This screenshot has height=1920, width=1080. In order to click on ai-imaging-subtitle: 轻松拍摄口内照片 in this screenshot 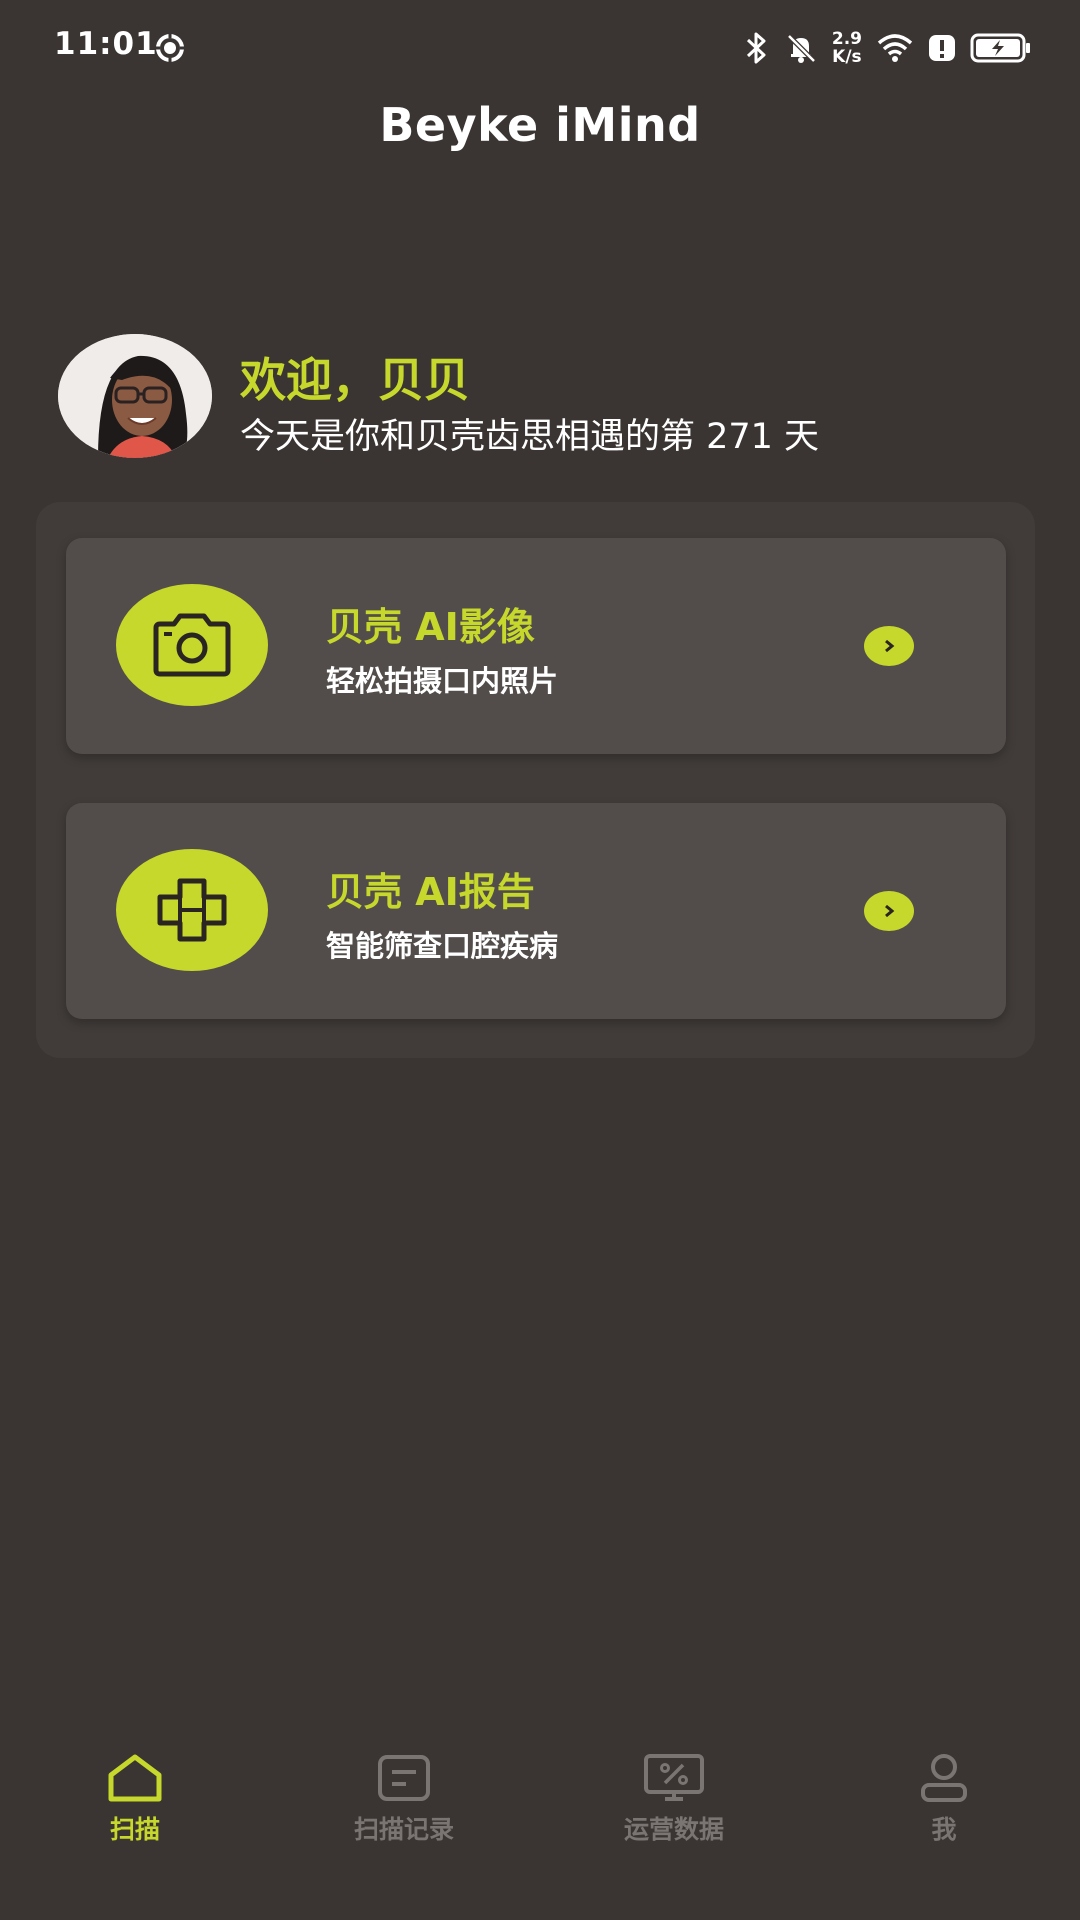, I will do `click(442, 681)`.